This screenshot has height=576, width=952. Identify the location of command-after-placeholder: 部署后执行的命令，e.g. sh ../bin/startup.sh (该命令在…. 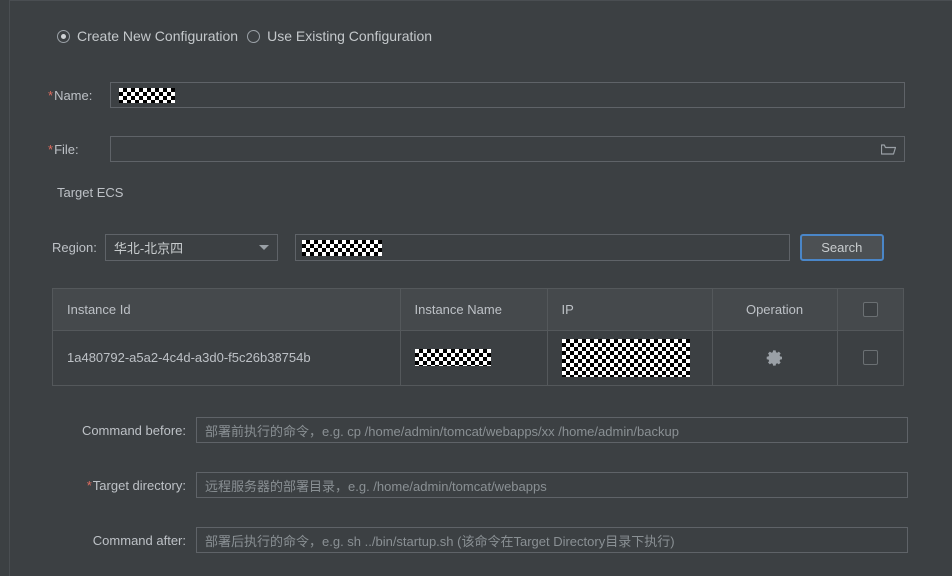
(440, 541).